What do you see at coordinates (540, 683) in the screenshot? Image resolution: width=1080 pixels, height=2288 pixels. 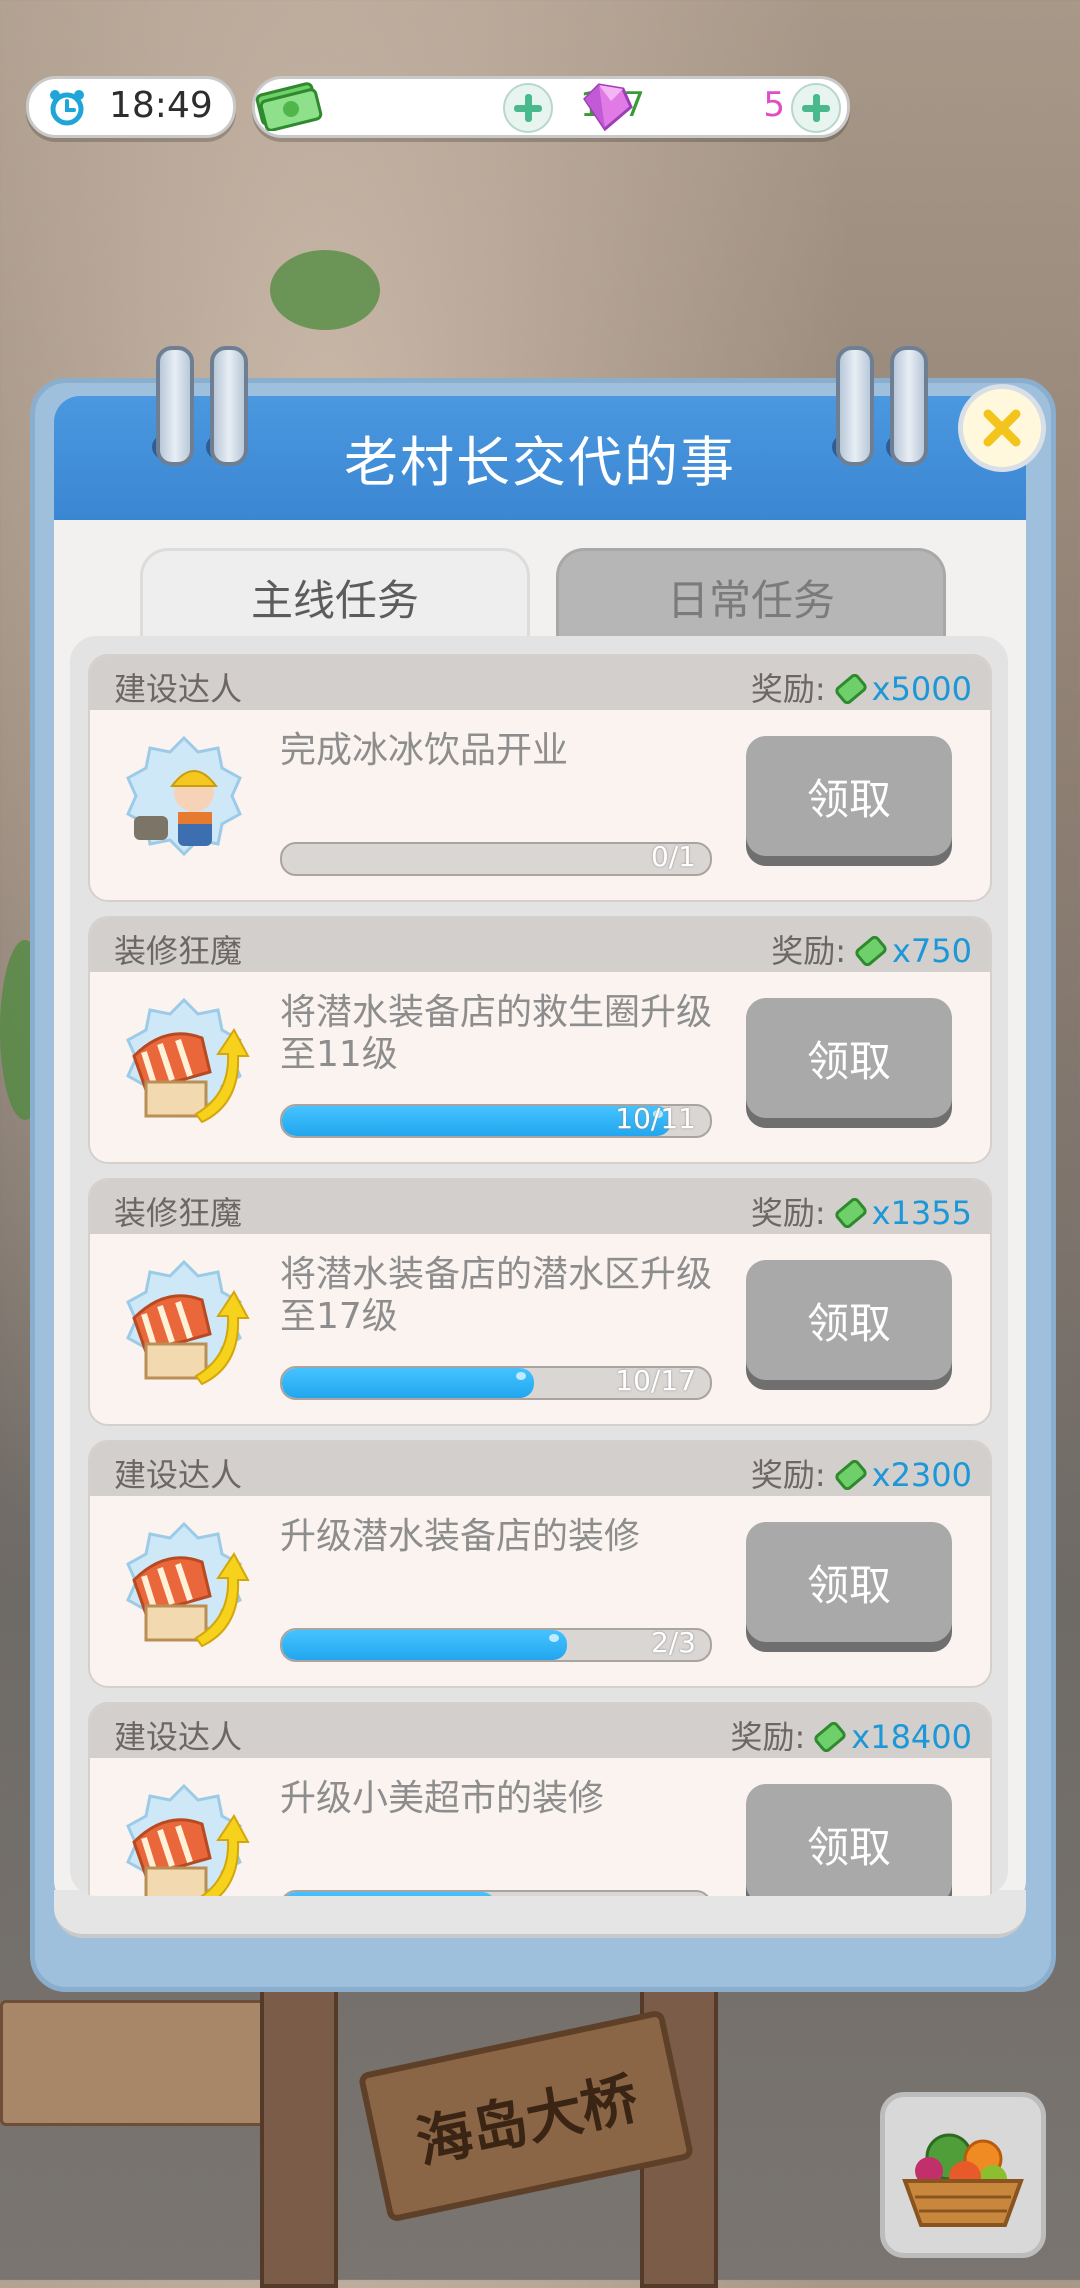 I see `task-header: 建设达人 奖励: x5000` at bounding box center [540, 683].